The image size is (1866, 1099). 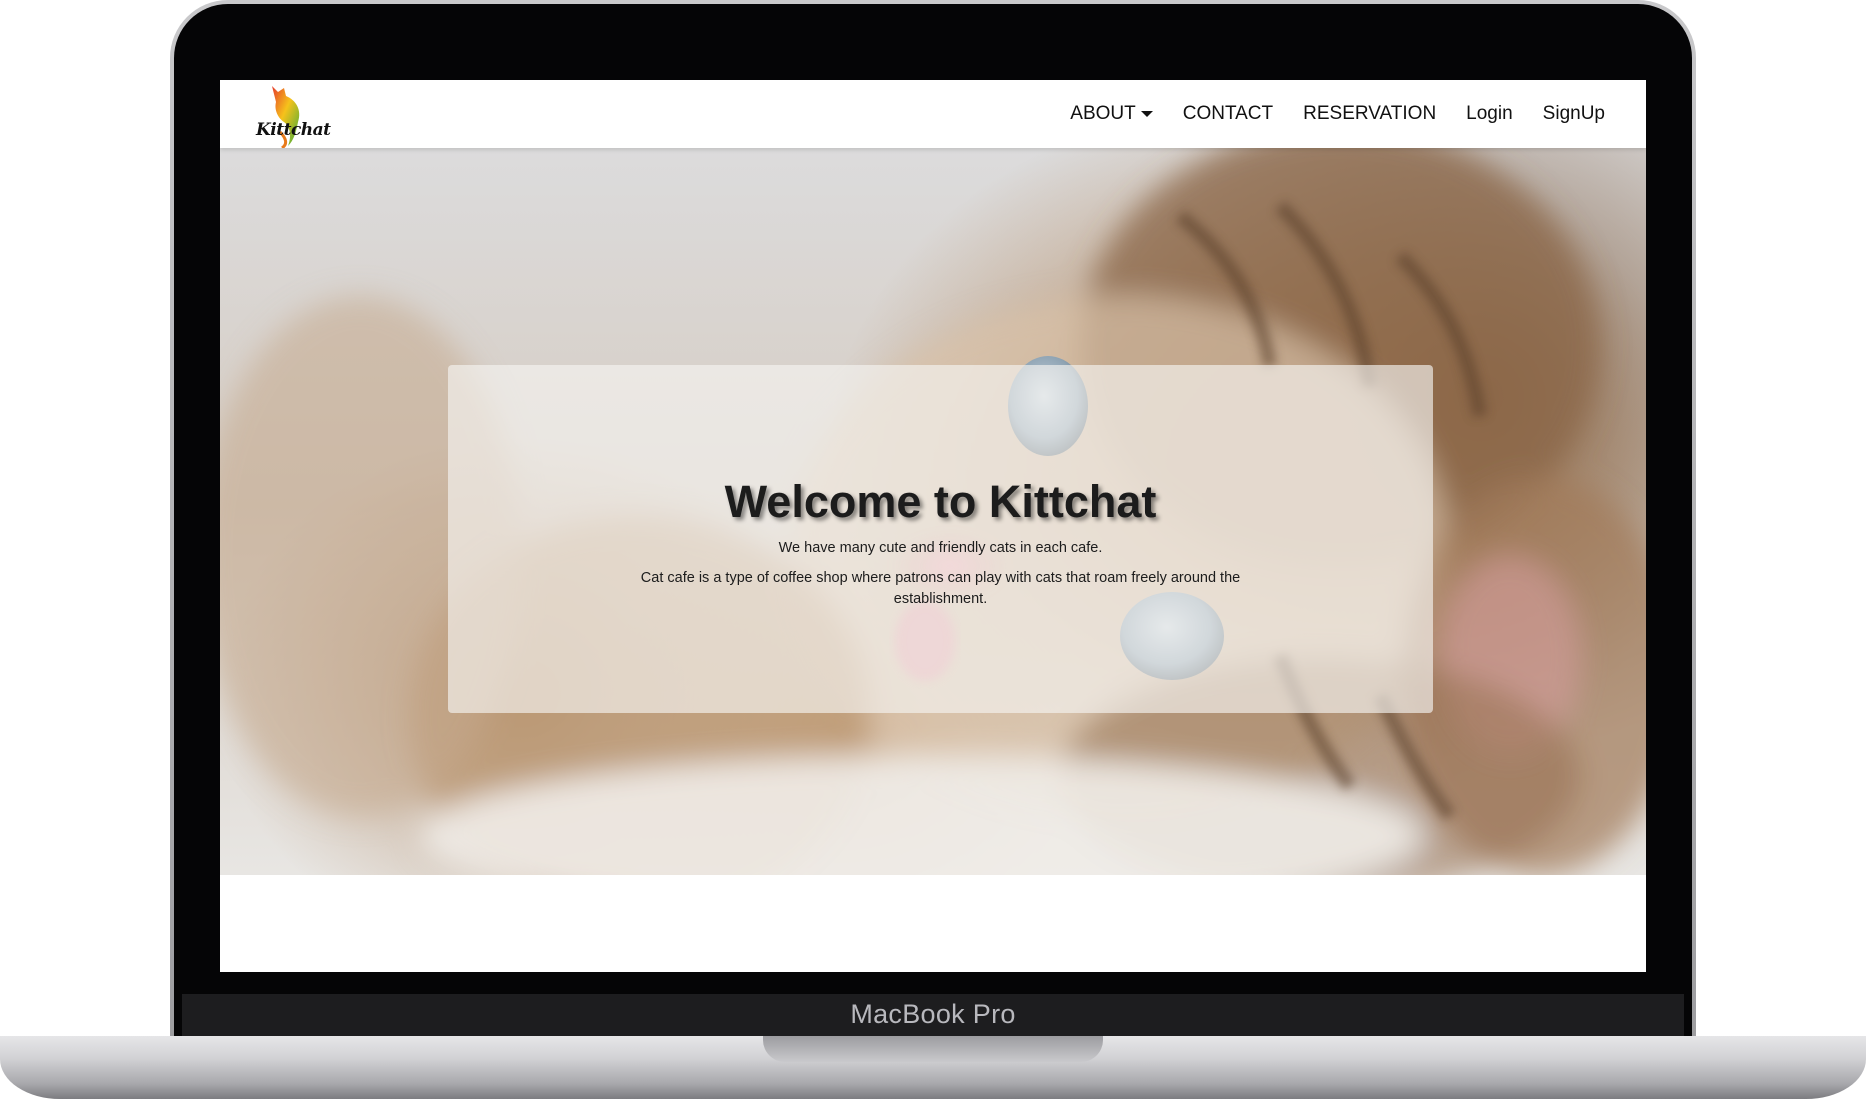 I want to click on logo-text: Kittchat, so click(x=293, y=130).